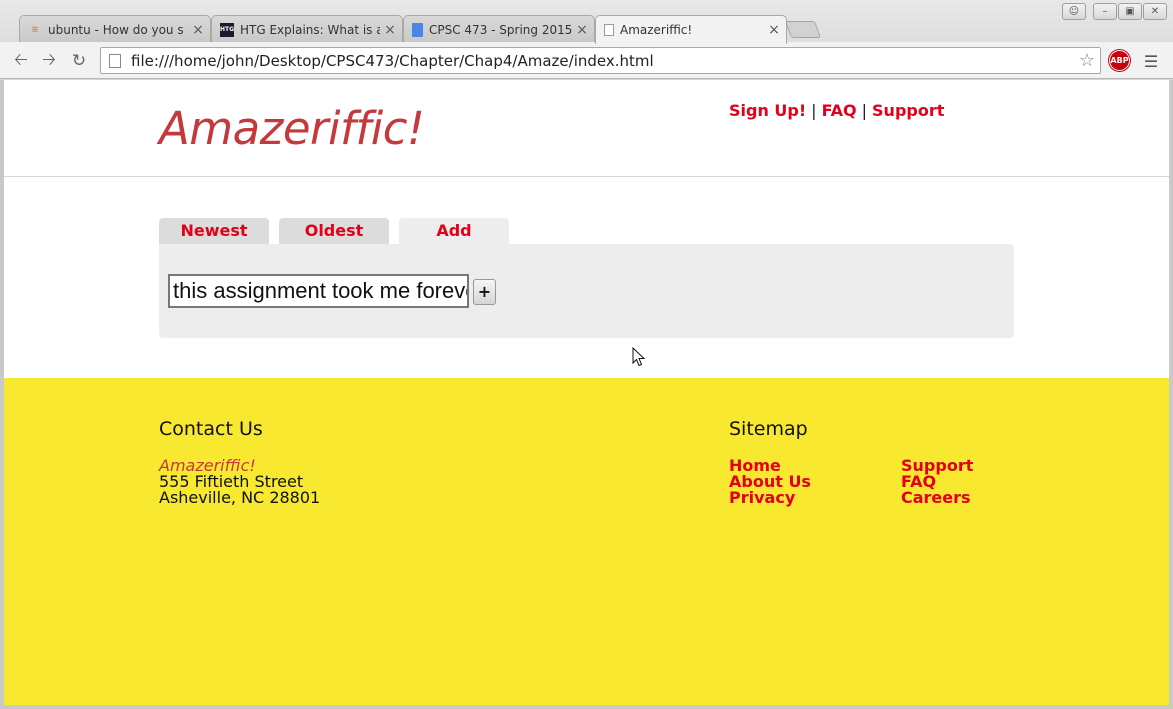  What do you see at coordinates (1074, 11) in the screenshot?
I see `user-profile-icon: ☺` at bounding box center [1074, 11].